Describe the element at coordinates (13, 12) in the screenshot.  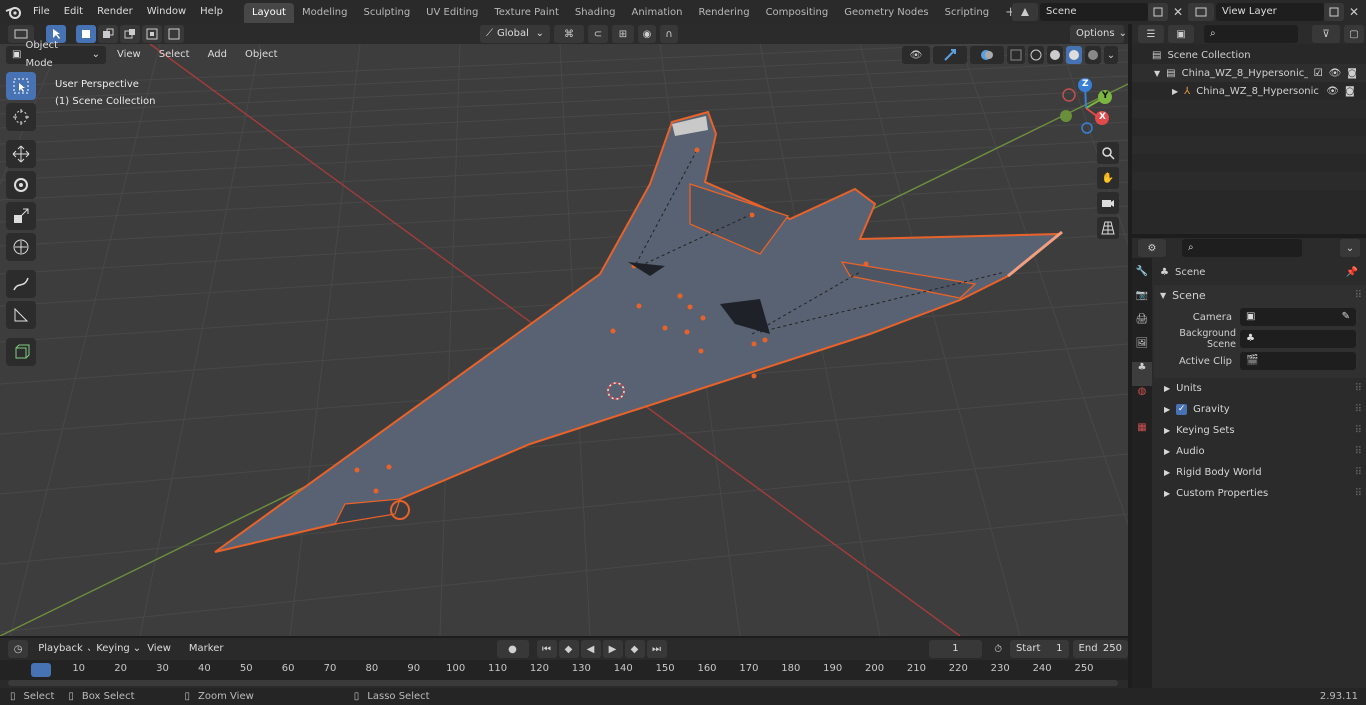
I see `blender-logo-icon` at that location.